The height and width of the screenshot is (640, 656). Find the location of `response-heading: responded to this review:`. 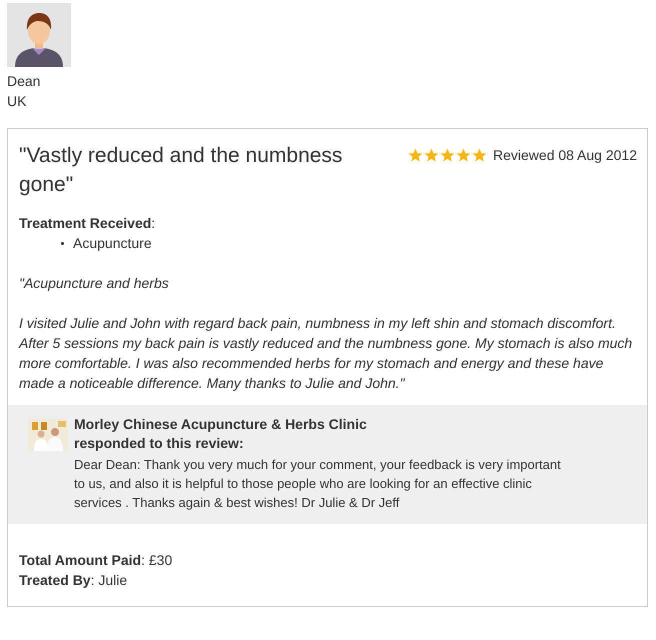

response-heading: responded to this review: is located at coordinates (159, 443).